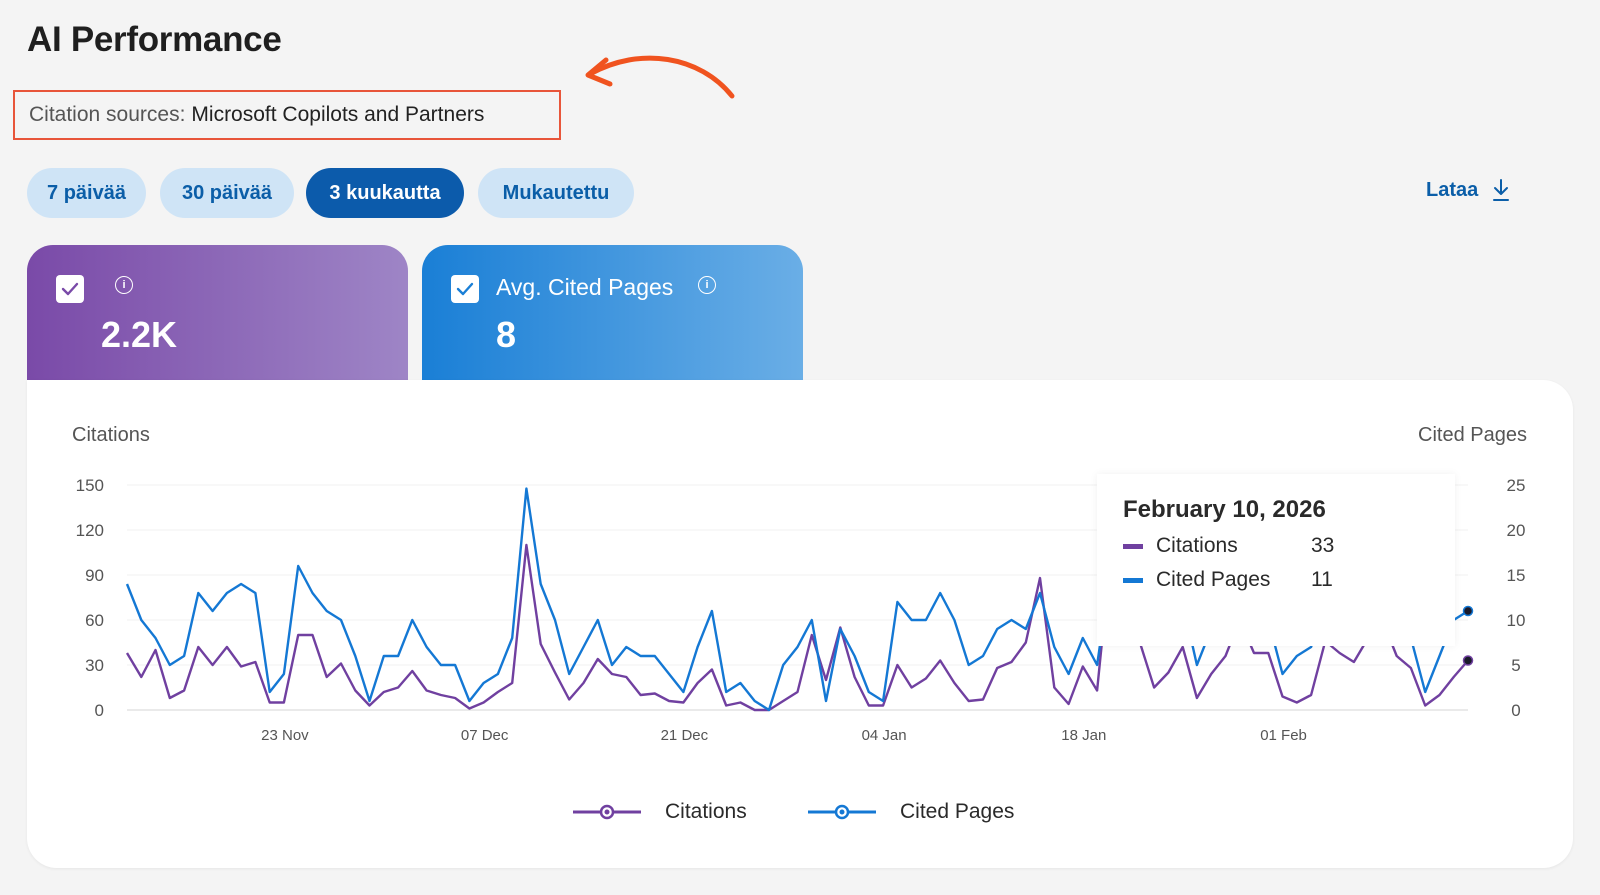  I want to click on x-tick-label: 04 Jan, so click(884, 735).